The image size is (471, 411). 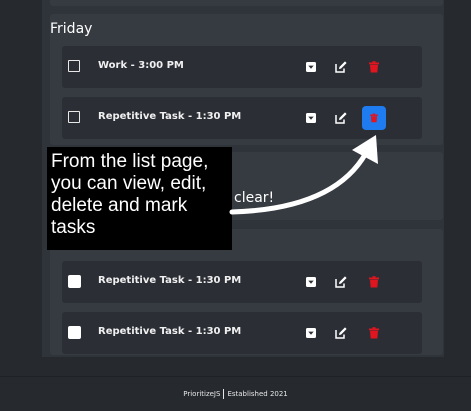 What do you see at coordinates (257, 394) in the screenshot?
I see `footer-established: Established 2021` at bounding box center [257, 394].